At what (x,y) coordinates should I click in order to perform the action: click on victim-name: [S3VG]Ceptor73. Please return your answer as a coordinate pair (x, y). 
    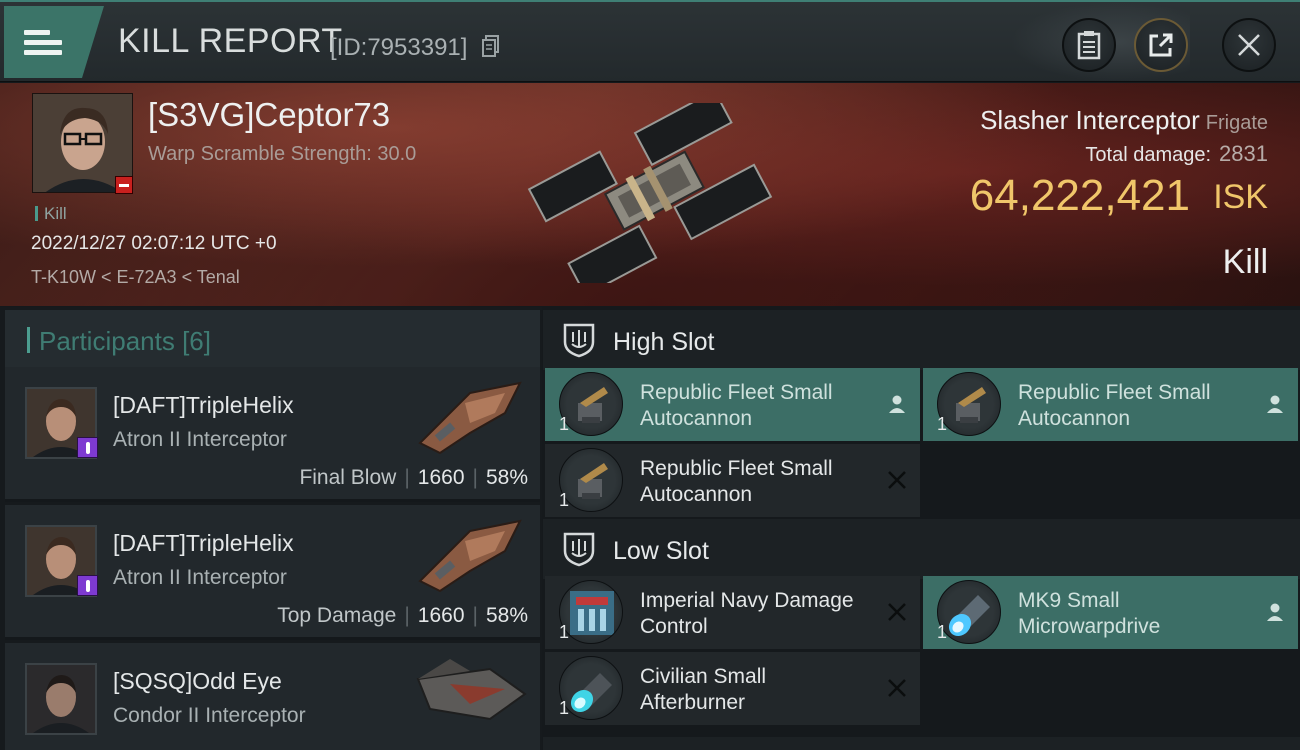
    Looking at the image, I should click on (269, 115).